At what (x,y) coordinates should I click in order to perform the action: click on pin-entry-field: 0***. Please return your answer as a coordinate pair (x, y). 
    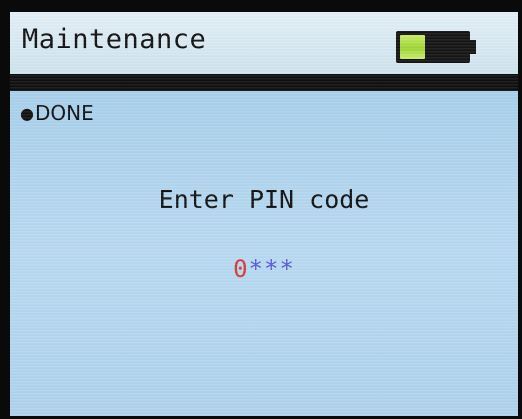
    Looking at the image, I should click on (264, 269).